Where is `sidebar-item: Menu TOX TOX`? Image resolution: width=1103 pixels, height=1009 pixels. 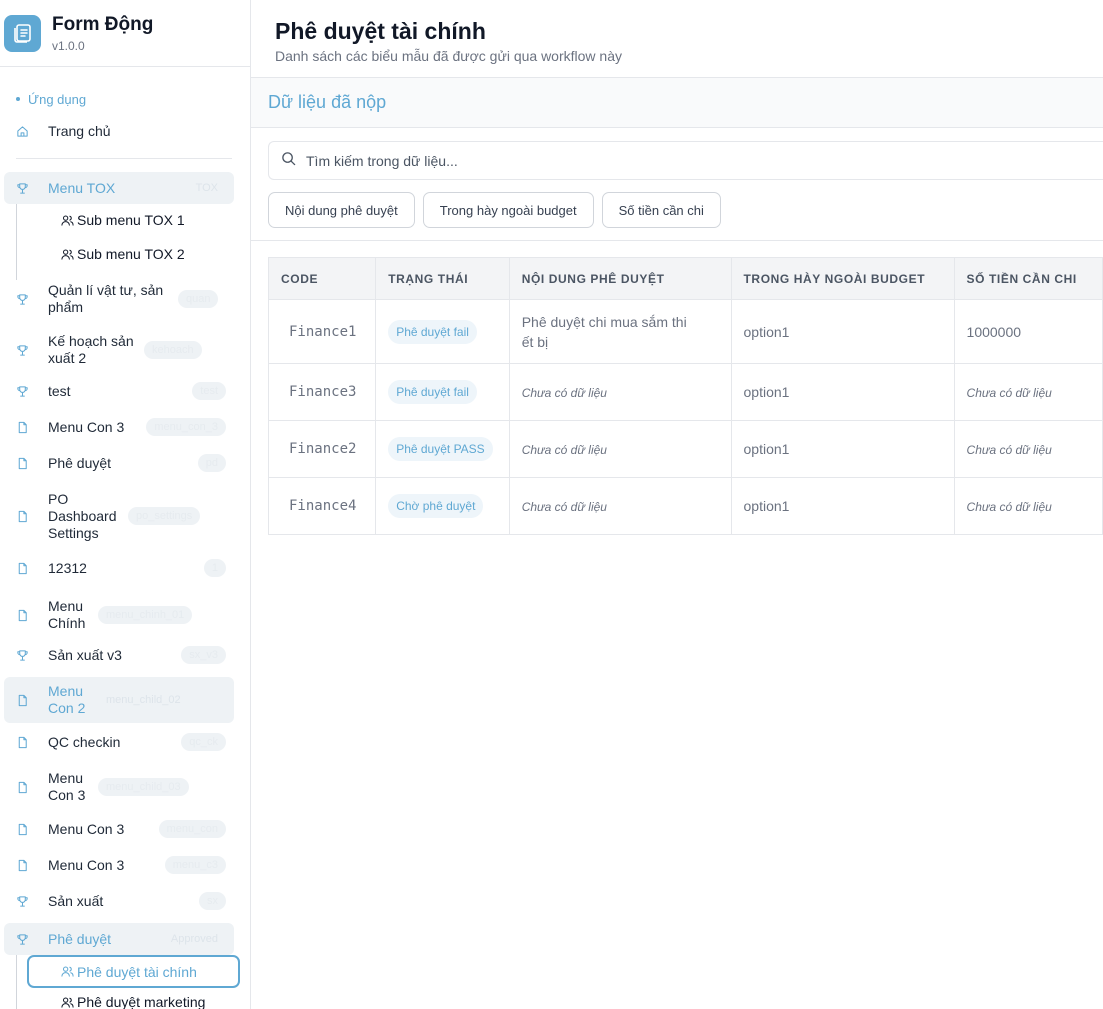 sidebar-item: Menu TOX TOX is located at coordinates (119, 188).